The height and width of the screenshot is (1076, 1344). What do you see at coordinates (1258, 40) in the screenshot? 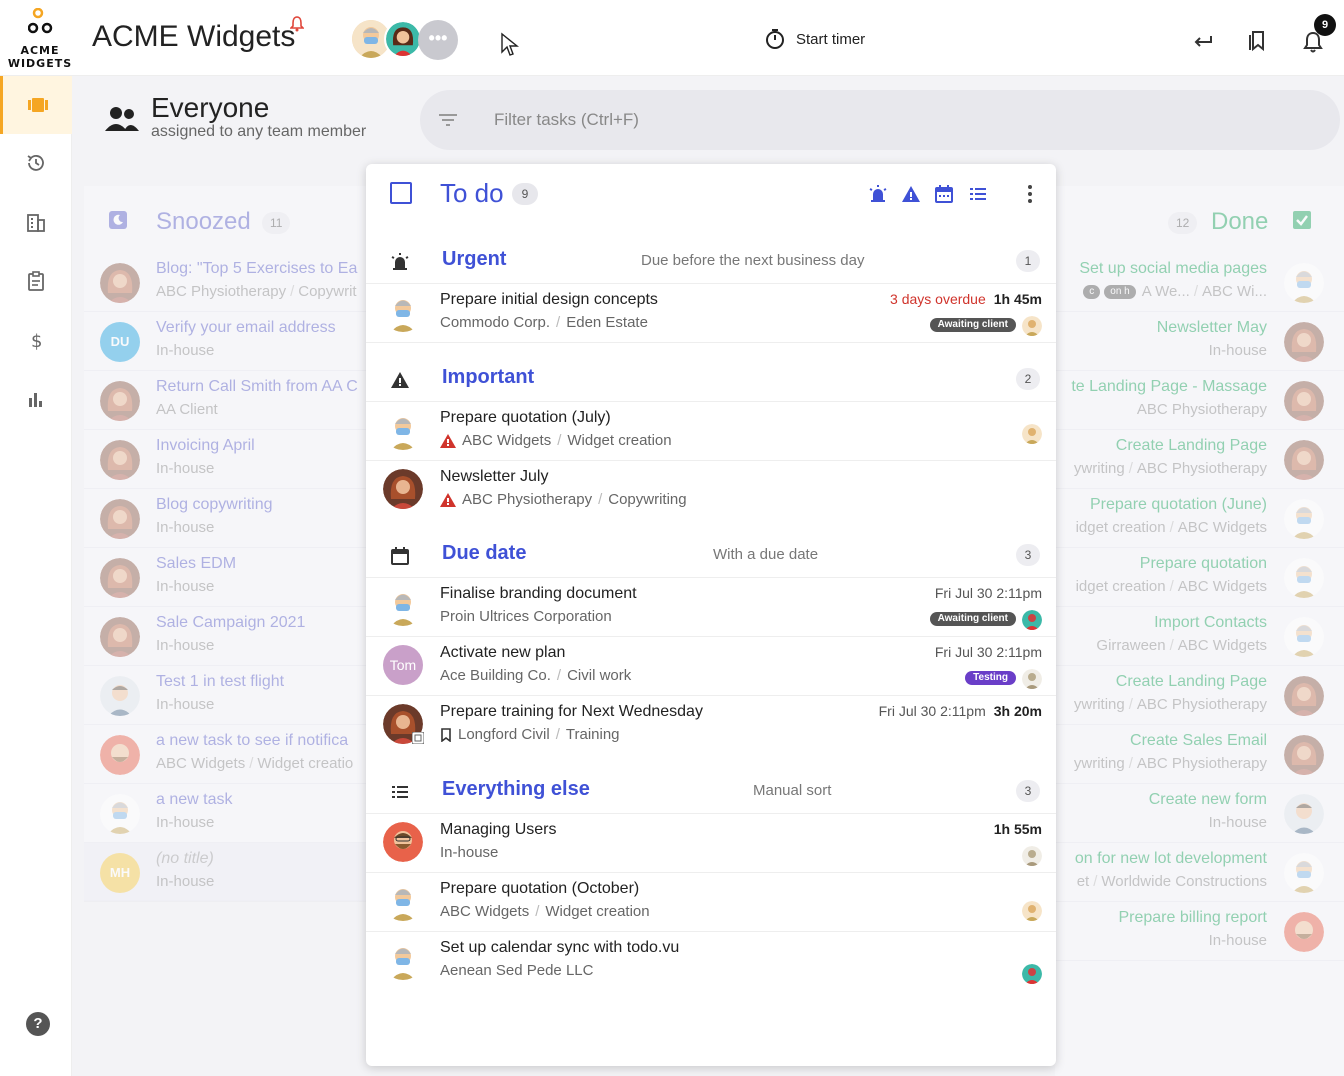
I see `bookmarks-icon` at bounding box center [1258, 40].